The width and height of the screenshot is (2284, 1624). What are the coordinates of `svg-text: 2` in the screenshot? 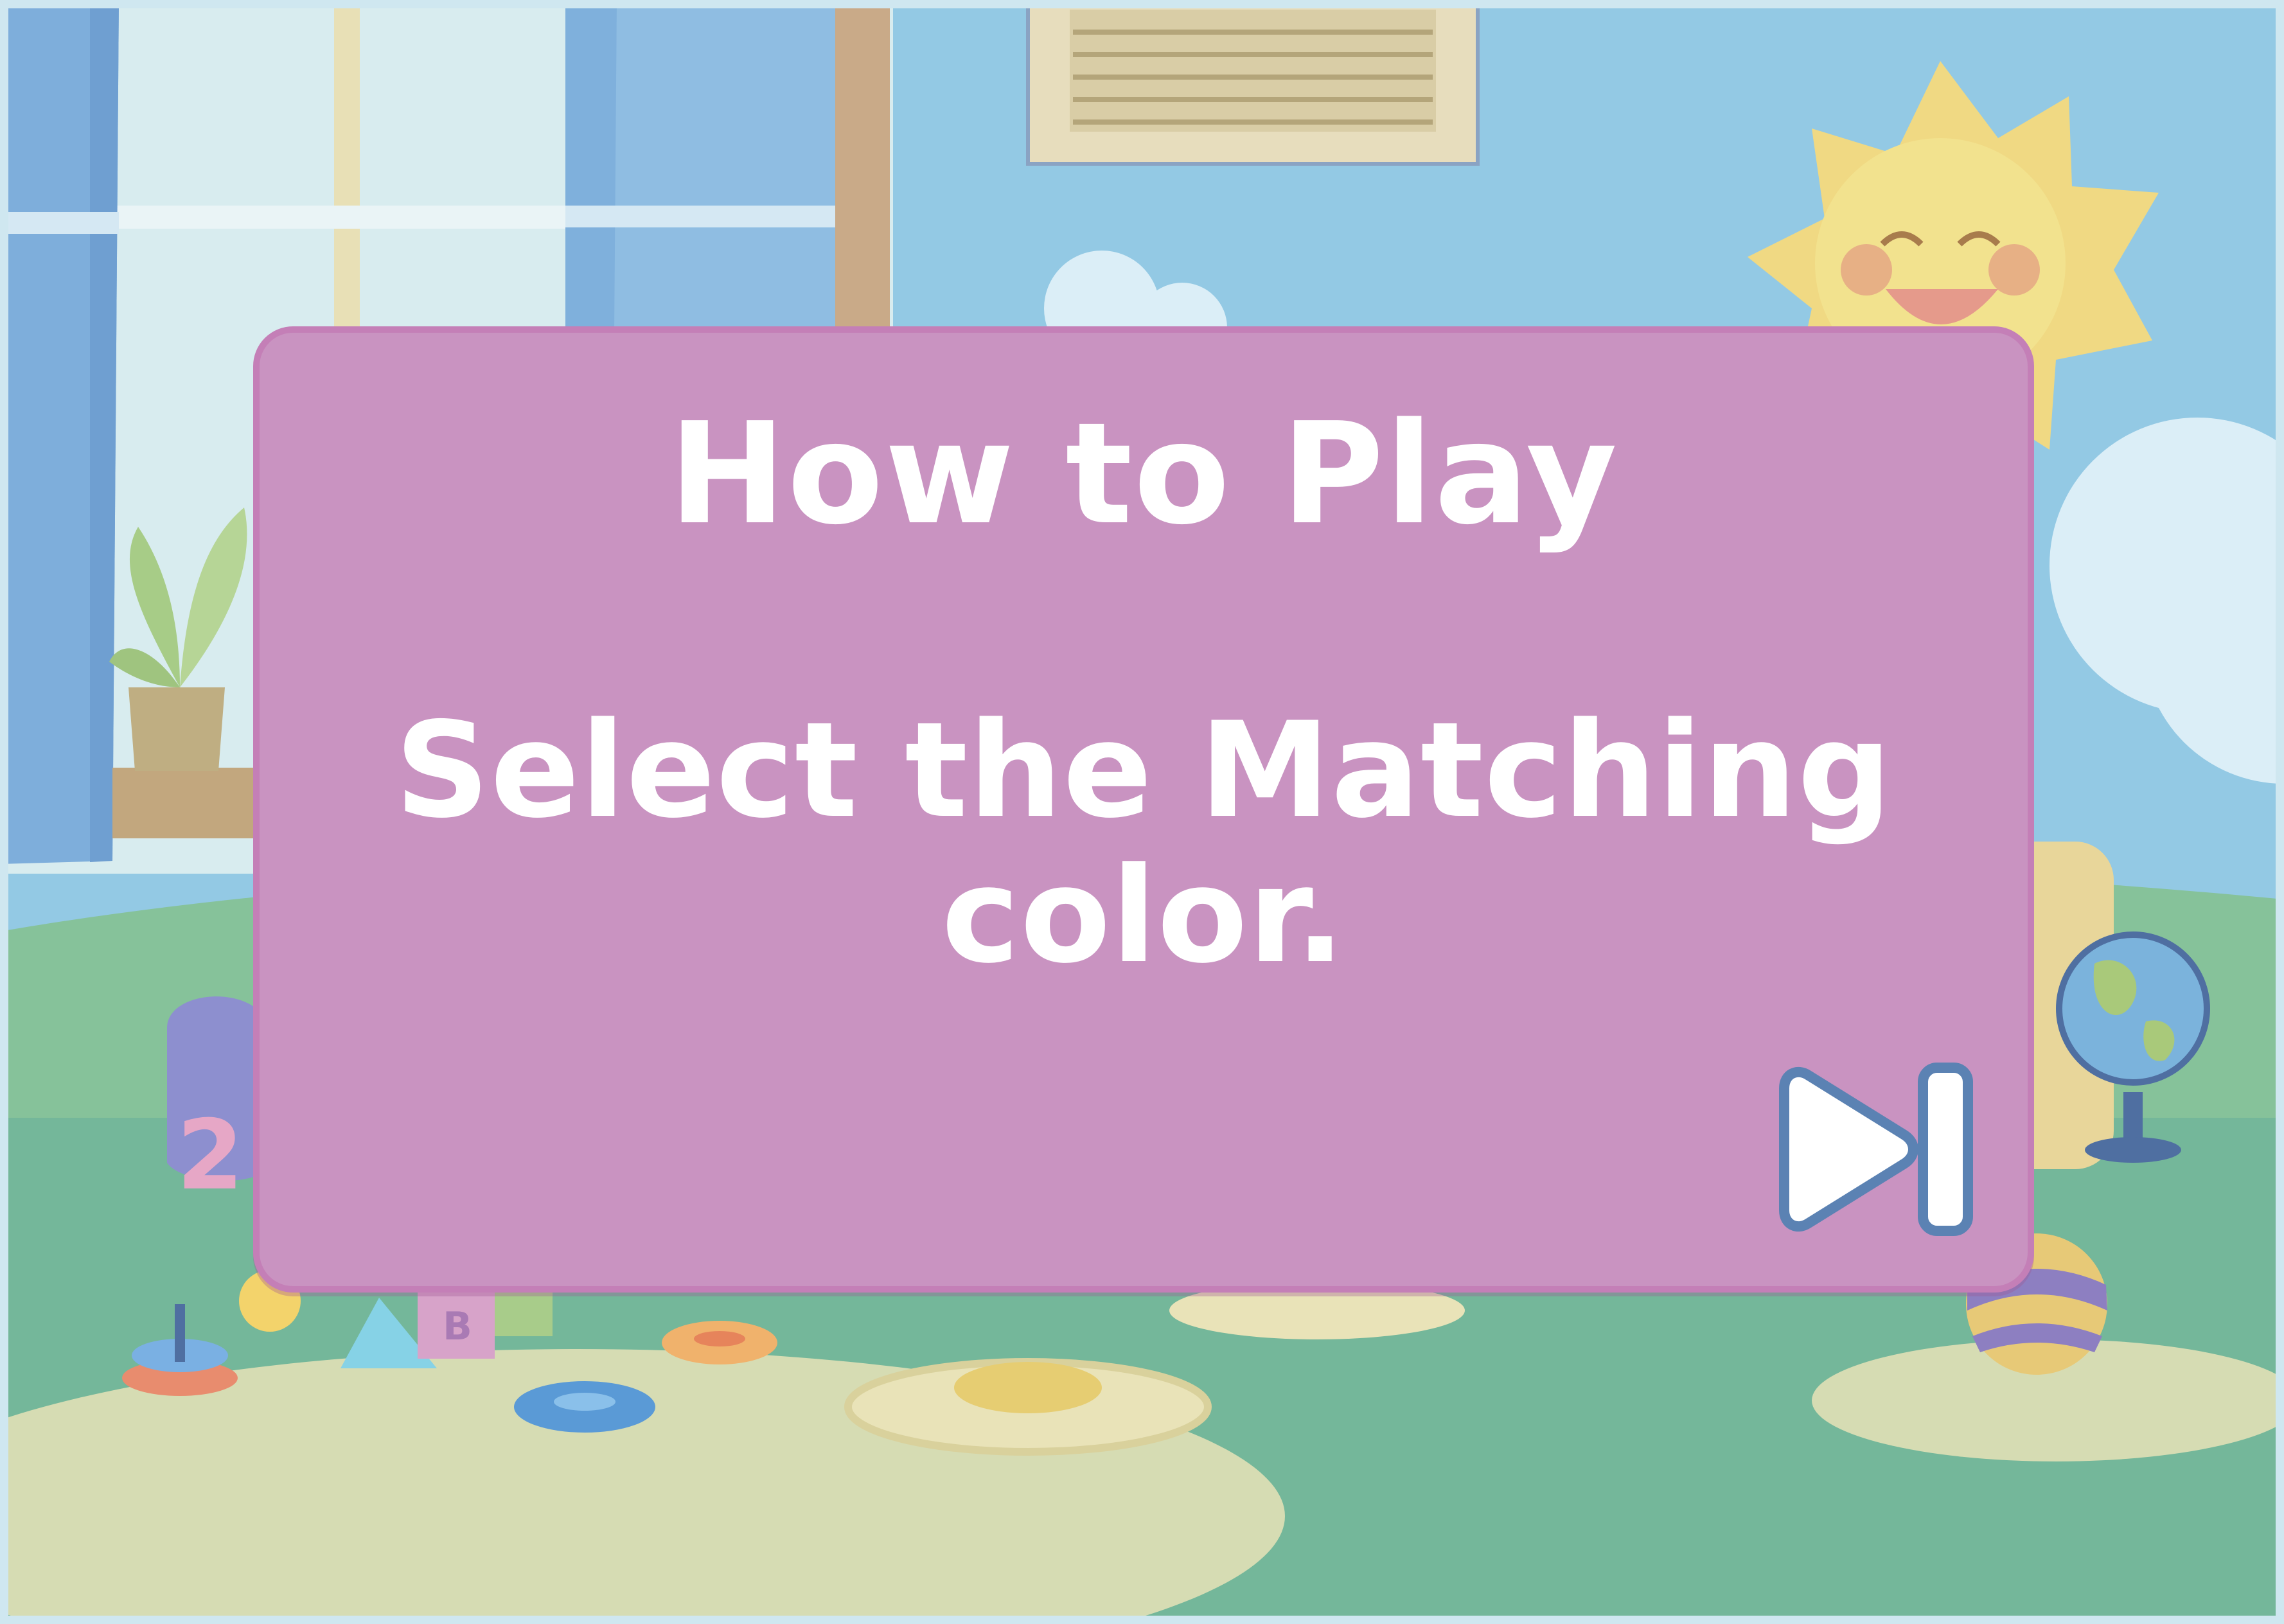 It's located at (210, 1156).